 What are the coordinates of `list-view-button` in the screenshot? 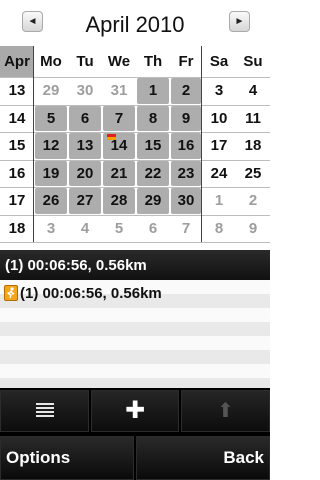 It's located at (44, 411).